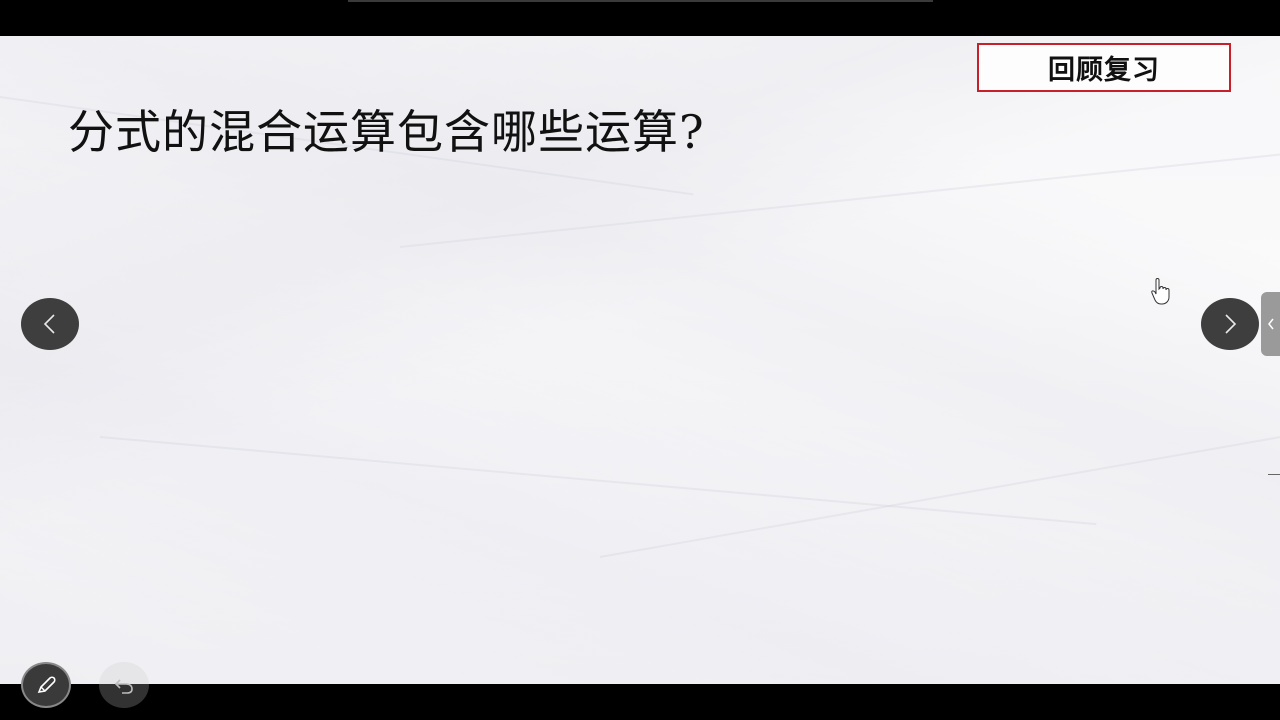 The height and width of the screenshot is (720, 1280). I want to click on side-panel-tab, so click(1270, 324).